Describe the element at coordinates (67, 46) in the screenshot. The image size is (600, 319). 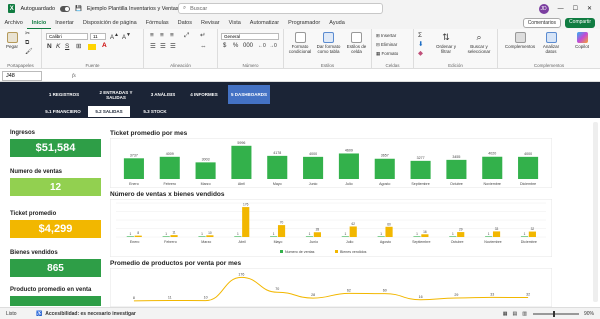
I see `underline-icon: S` at that location.